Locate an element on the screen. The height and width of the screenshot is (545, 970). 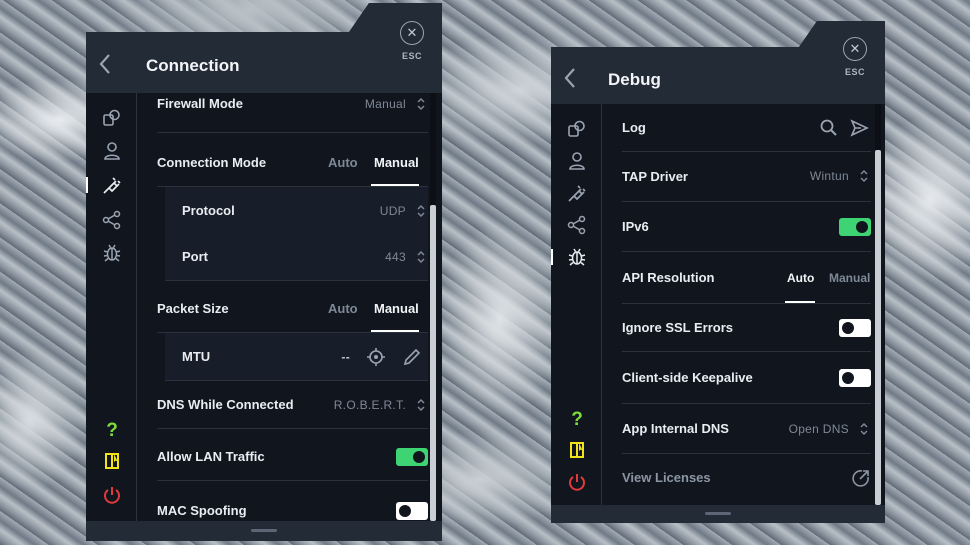
user-icon is located at coordinates (577, 161).